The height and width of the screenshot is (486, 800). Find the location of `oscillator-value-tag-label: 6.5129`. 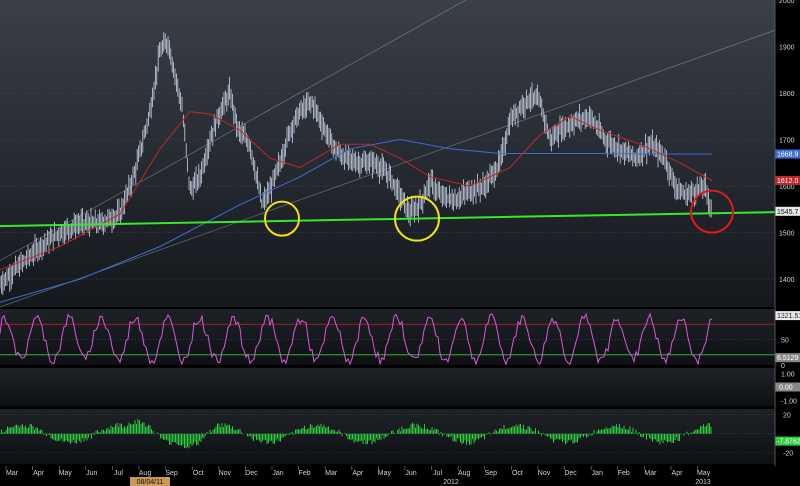

oscillator-value-tag-label: 6.5129 is located at coordinates (788, 358).